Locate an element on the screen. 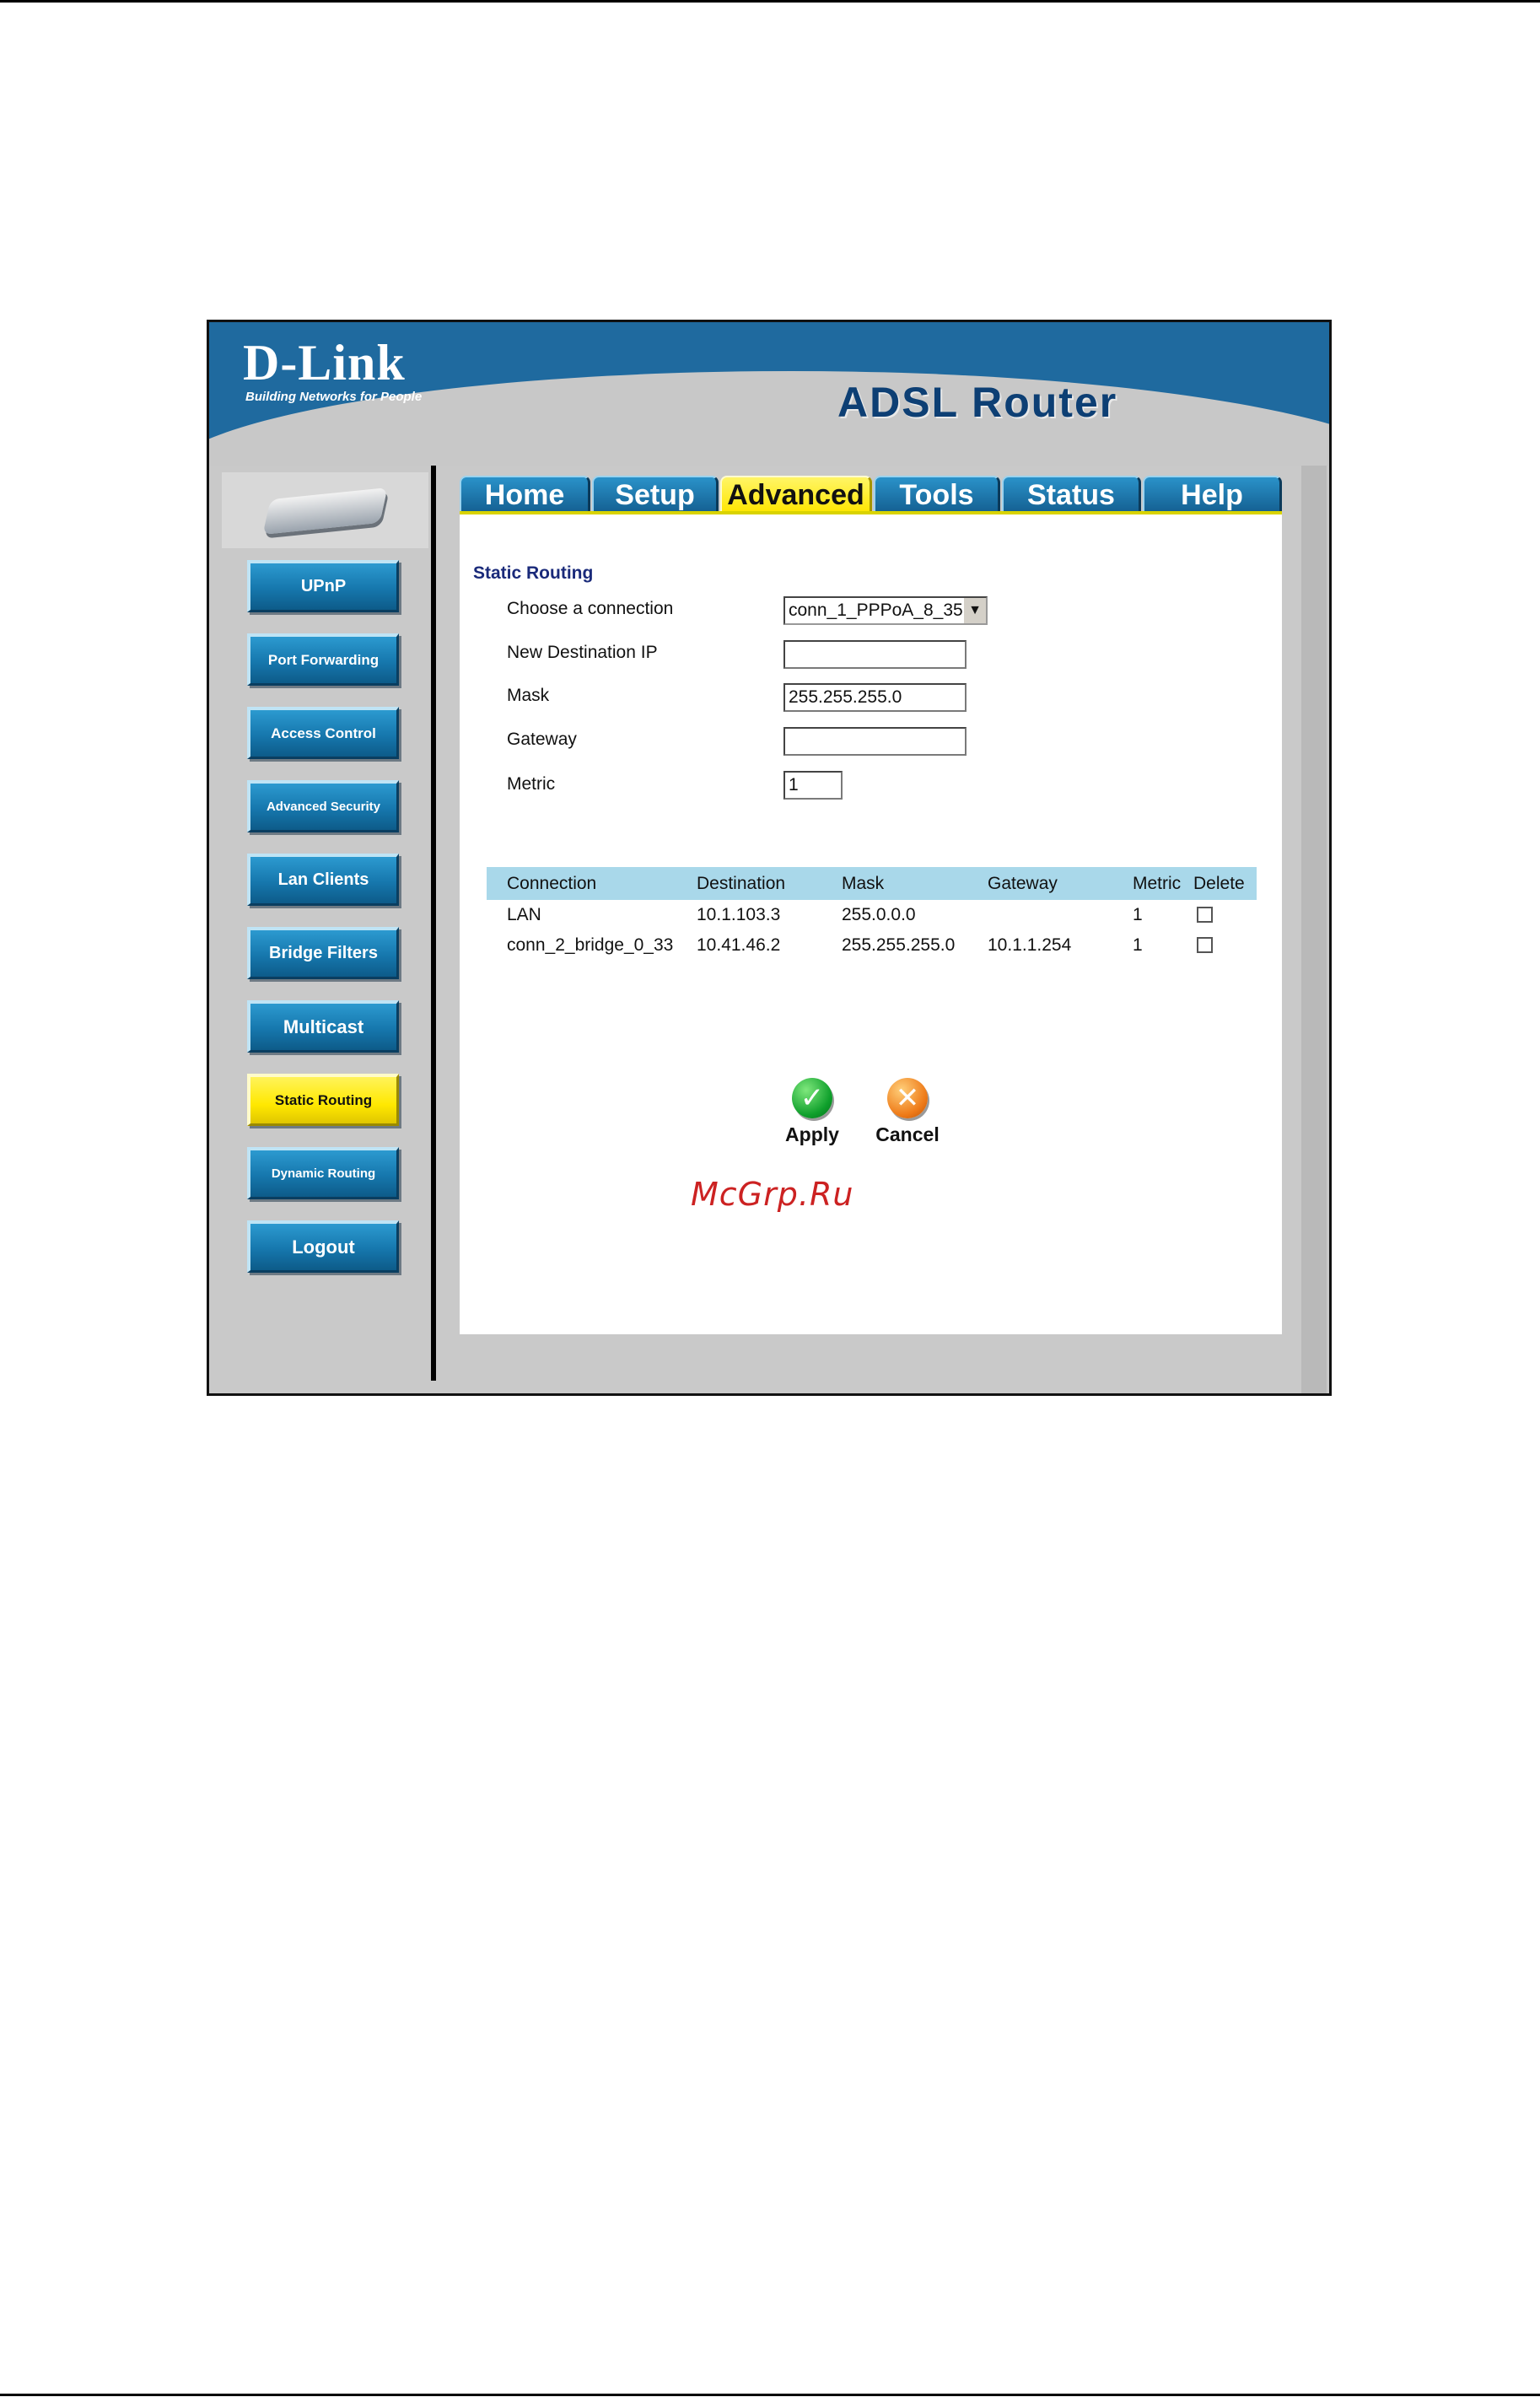 The width and height of the screenshot is (1540, 2397). apply-button: ✓ Apply is located at coordinates (812, 1112).